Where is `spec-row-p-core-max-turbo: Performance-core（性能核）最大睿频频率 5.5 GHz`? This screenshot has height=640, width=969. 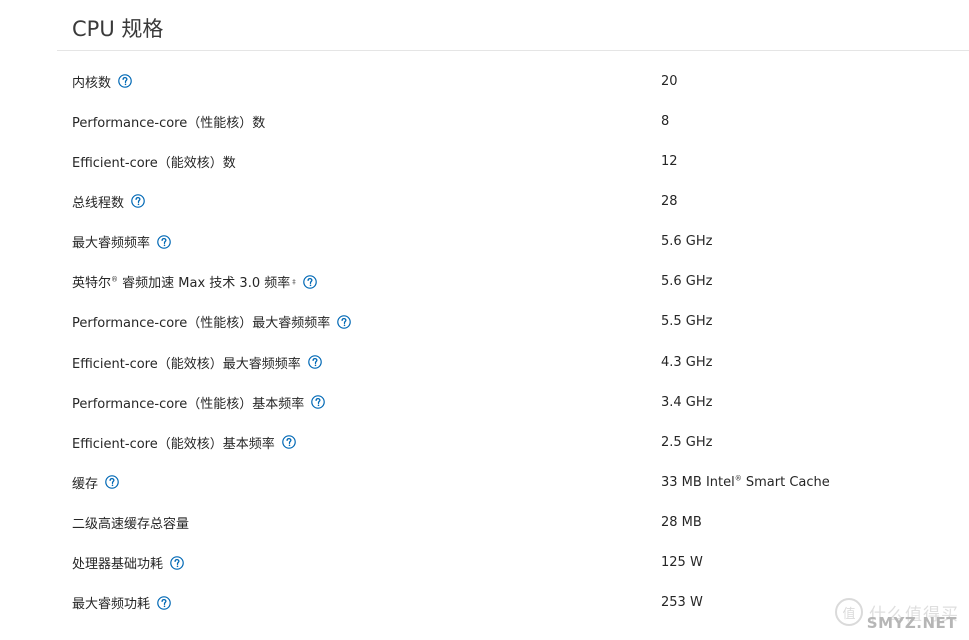
spec-row-p-core-max-turbo: Performance-core（性能核）最大睿频频率 5.5 GHz is located at coordinates (513, 322).